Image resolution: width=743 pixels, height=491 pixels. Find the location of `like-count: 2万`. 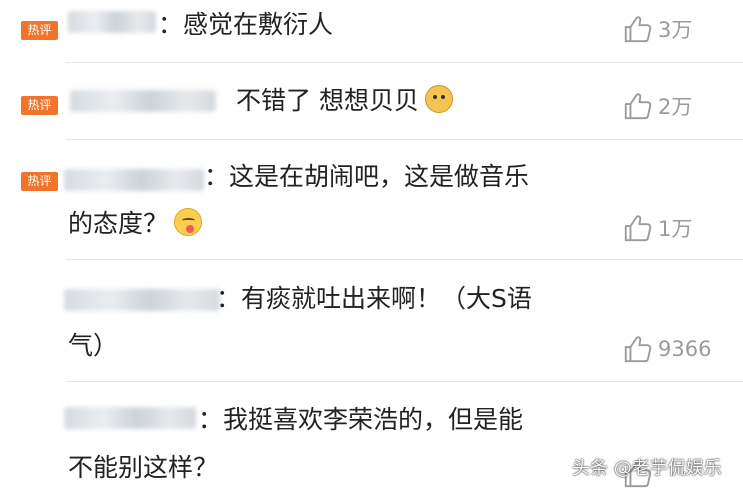

like-count: 2万 is located at coordinates (675, 107).